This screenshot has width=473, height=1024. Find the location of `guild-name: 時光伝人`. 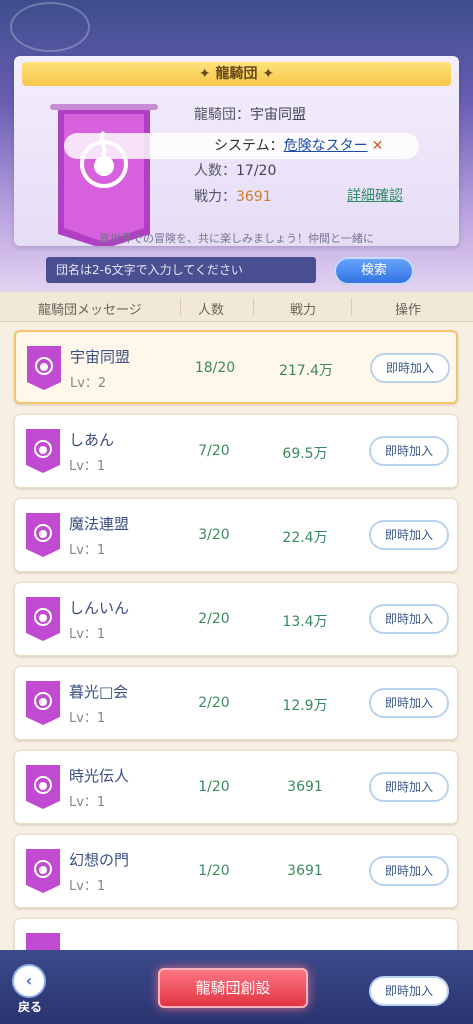

guild-name: 時光伝人 is located at coordinates (99, 776).